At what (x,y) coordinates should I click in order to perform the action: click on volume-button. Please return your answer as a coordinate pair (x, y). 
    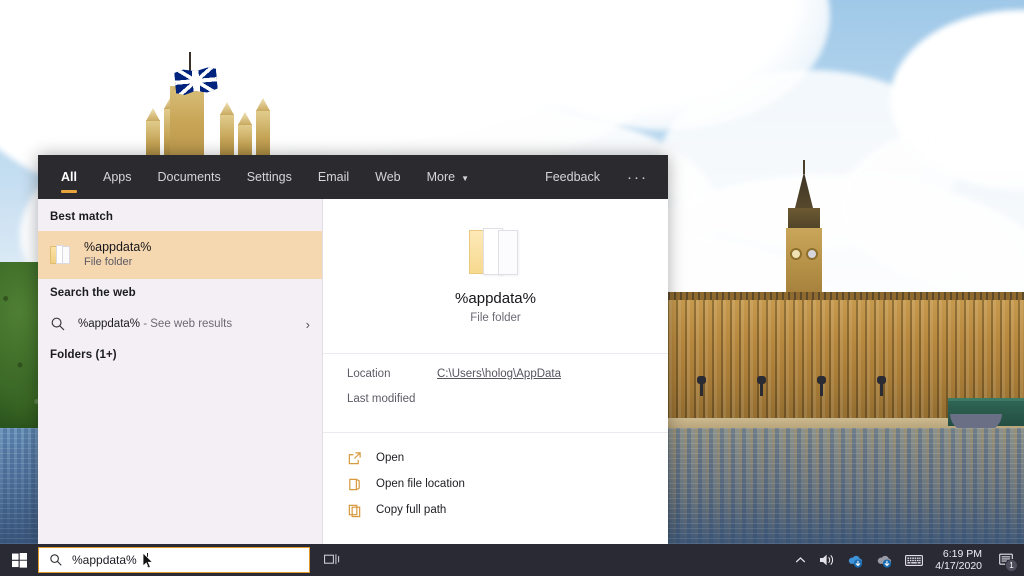
    Looking at the image, I should click on (827, 560).